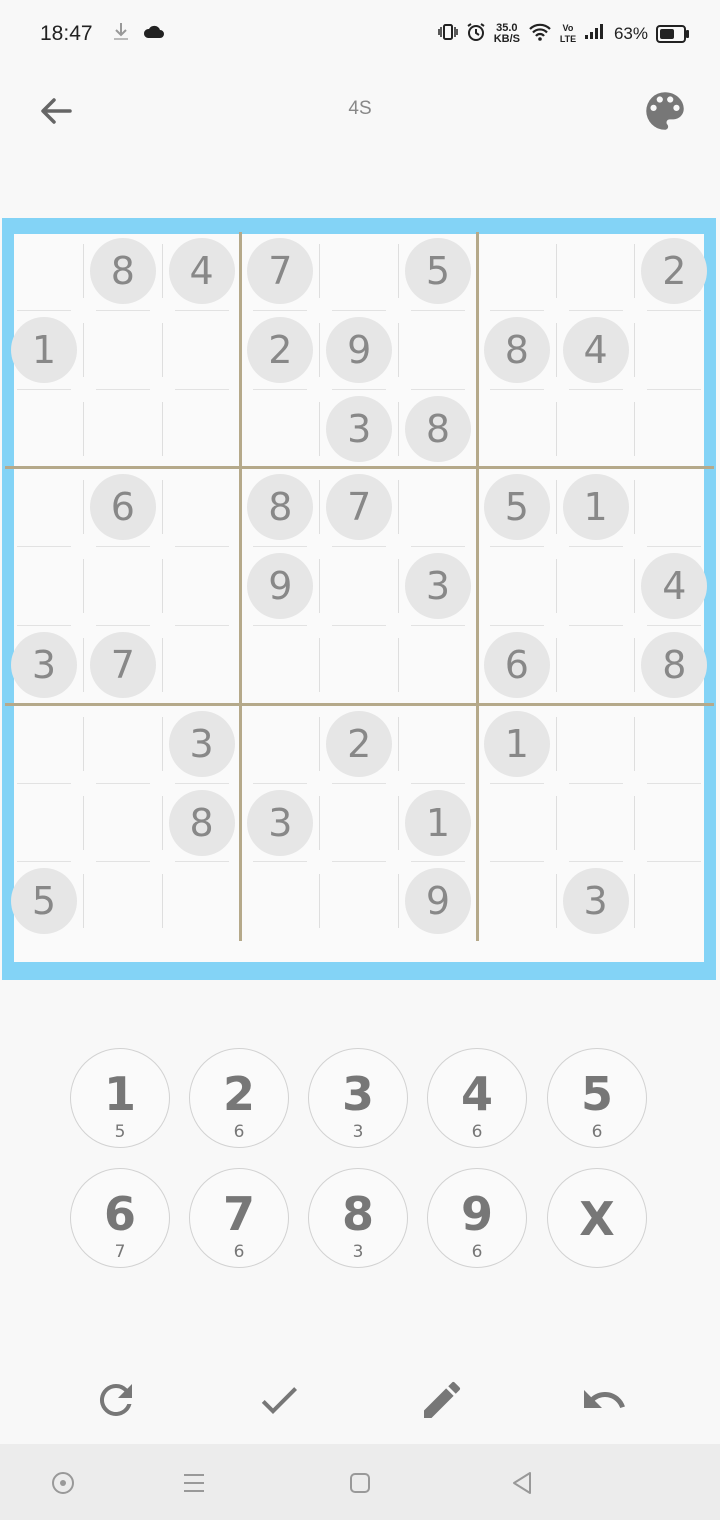 The image size is (720, 1520). I want to click on number-key-3: 33, so click(358, 1098).